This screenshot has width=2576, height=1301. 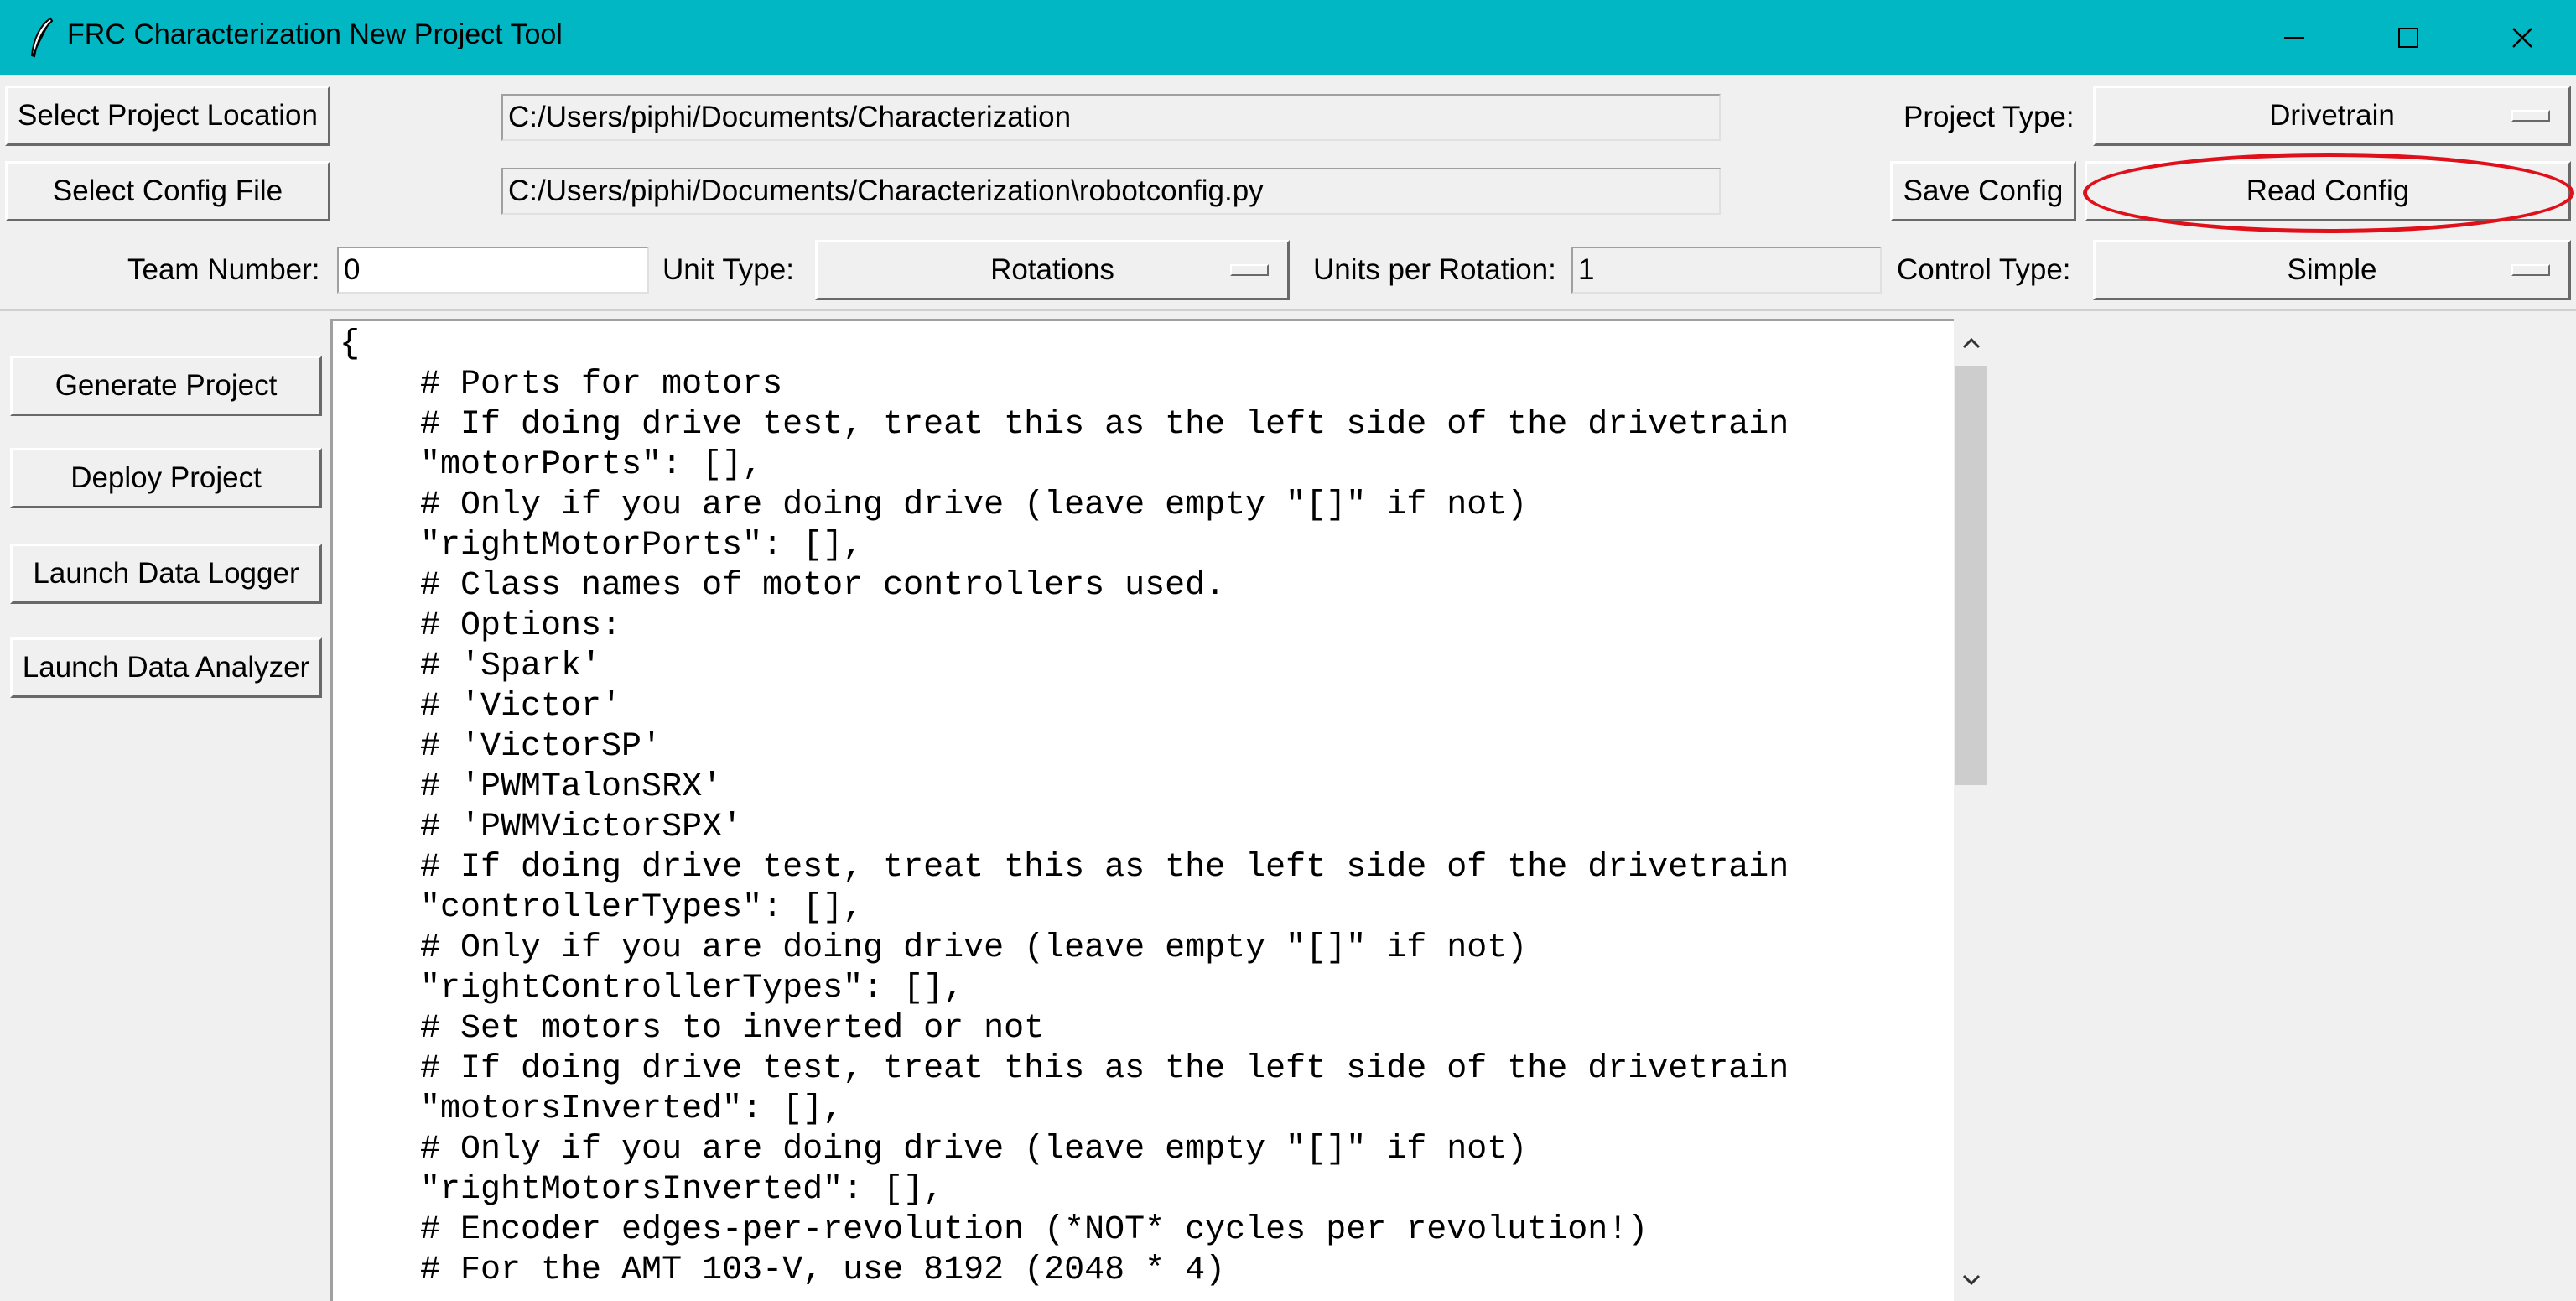 I want to click on launch-data-logger-button: Launch Data Logger, so click(x=166, y=574).